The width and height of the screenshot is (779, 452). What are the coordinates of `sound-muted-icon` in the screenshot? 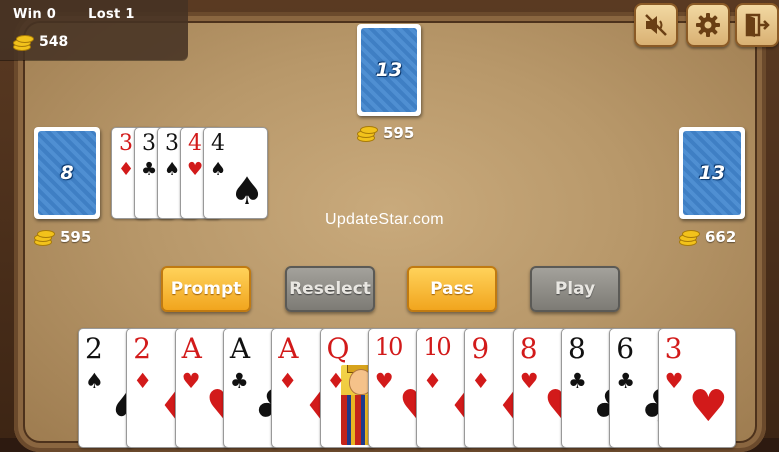 It's located at (656, 25).